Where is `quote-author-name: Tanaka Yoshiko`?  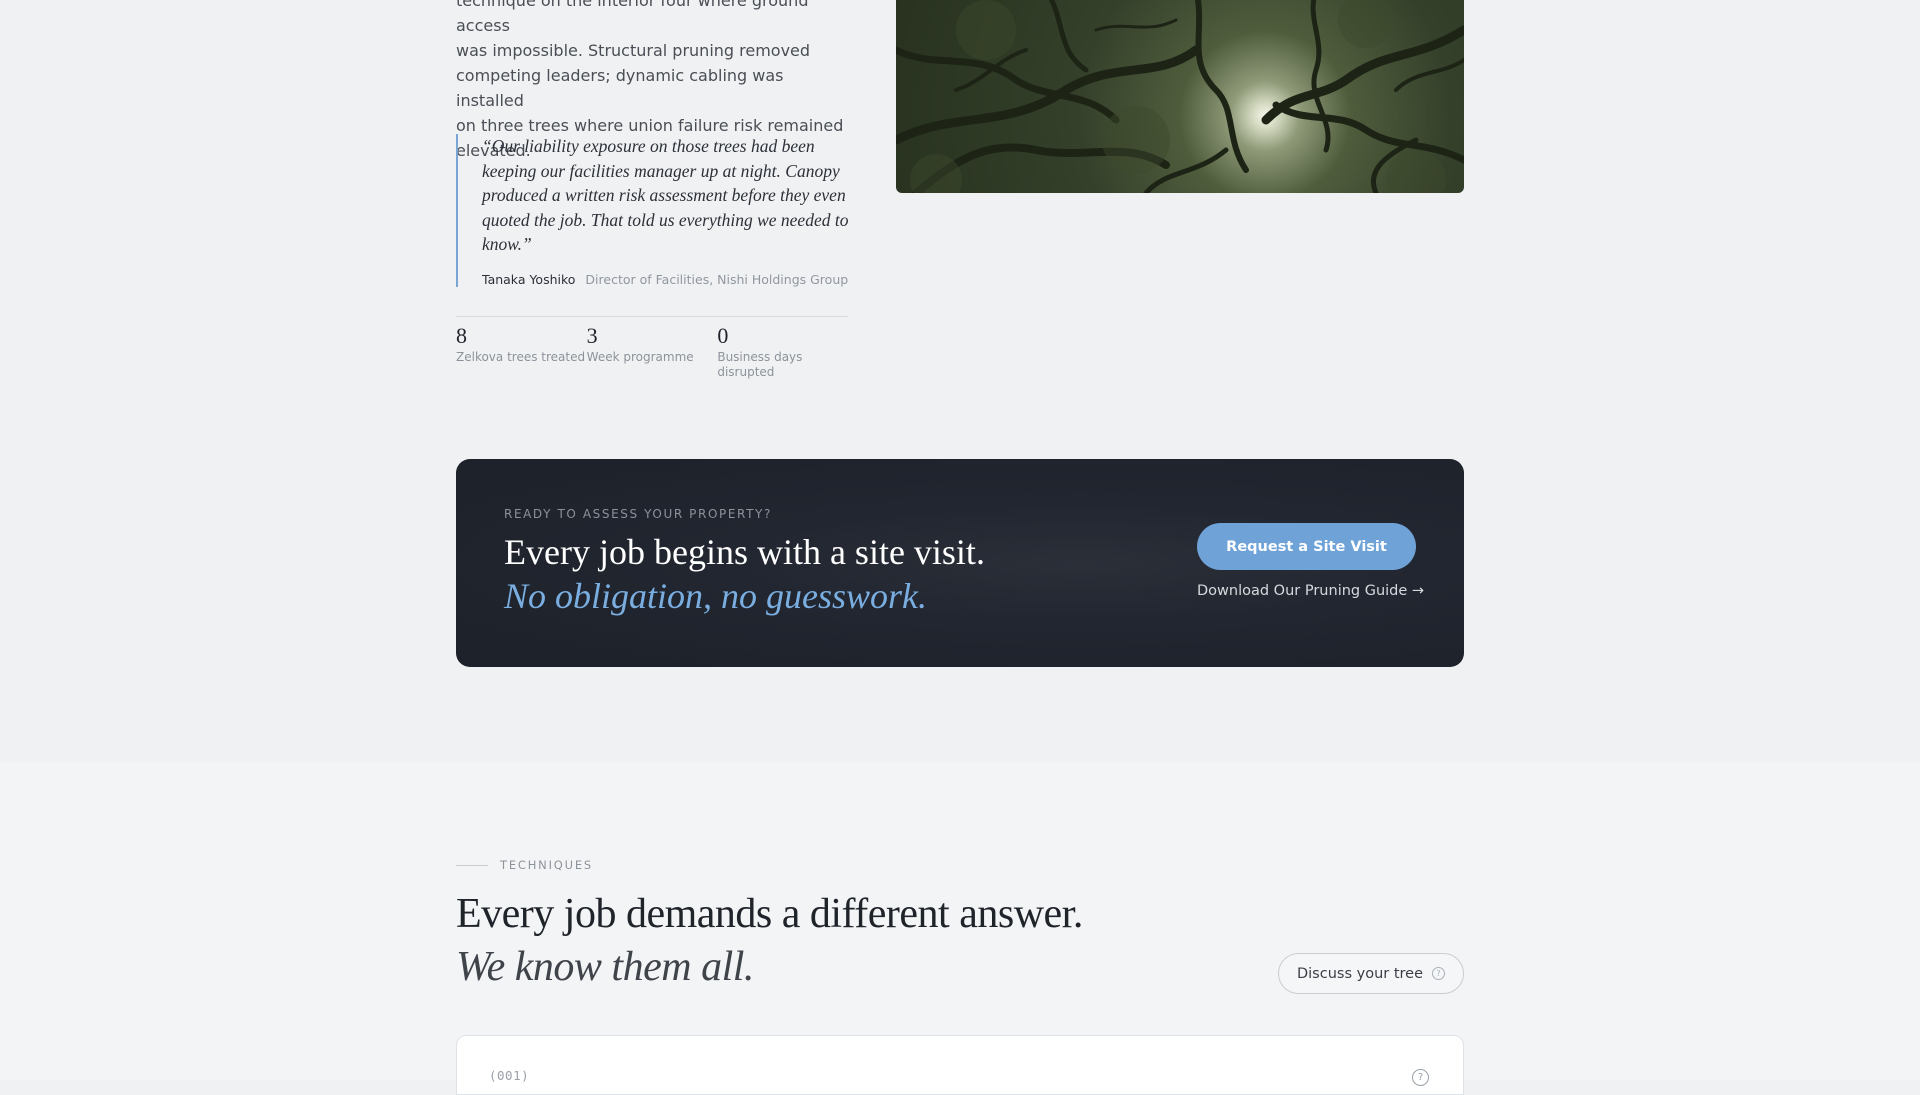 quote-author-name: Tanaka Yoshiko is located at coordinates (529, 279).